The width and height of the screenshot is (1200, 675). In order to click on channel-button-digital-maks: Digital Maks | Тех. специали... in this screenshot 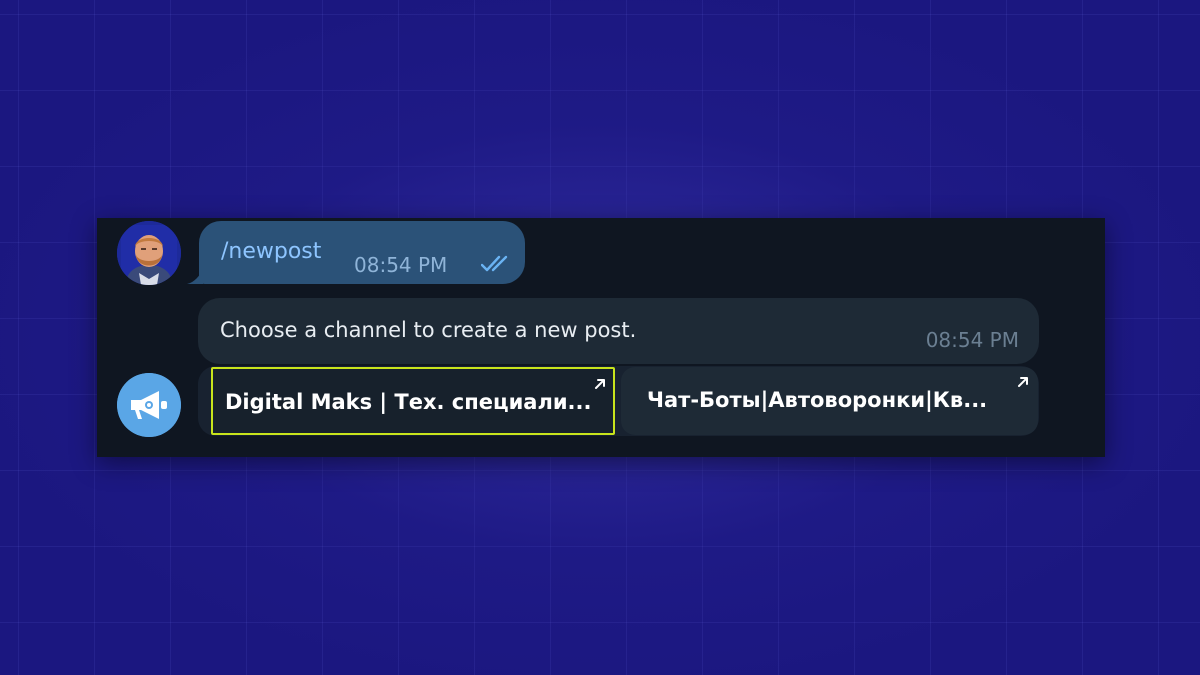, I will do `click(413, 401)`.